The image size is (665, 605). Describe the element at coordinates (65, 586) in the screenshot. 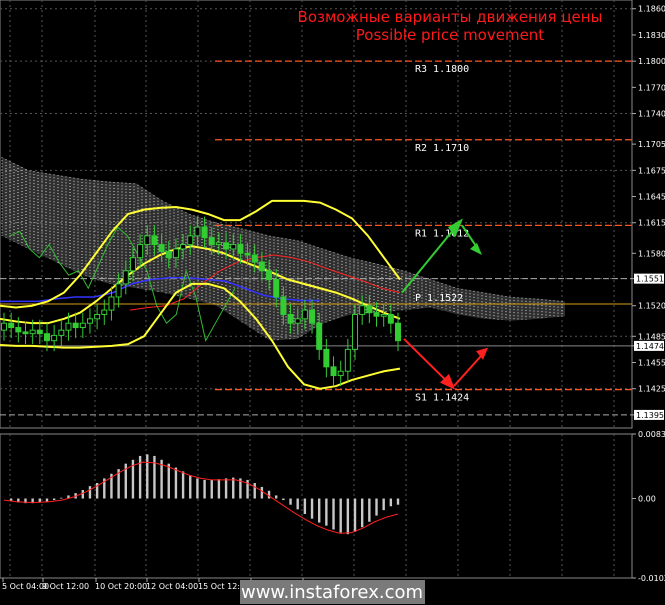

I see `time-tick-label: 9 Oct 12:00` at that location.